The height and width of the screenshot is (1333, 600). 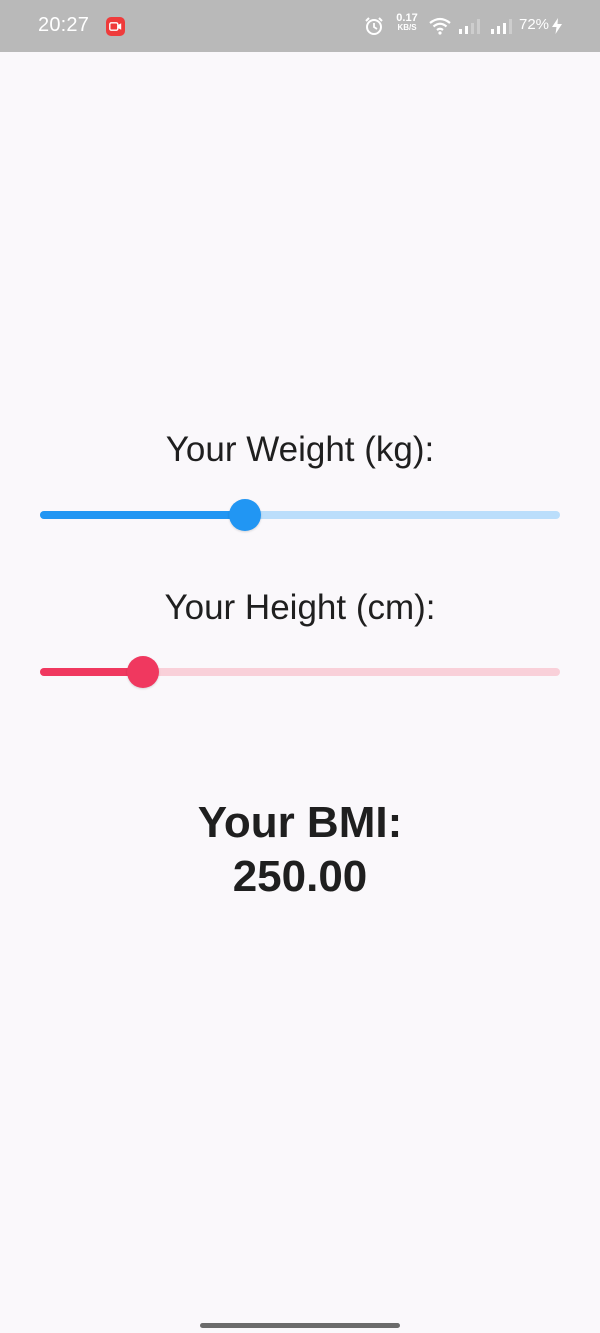 I want to click on network-speed-unit: KB/S, so click(x=407, y=27).